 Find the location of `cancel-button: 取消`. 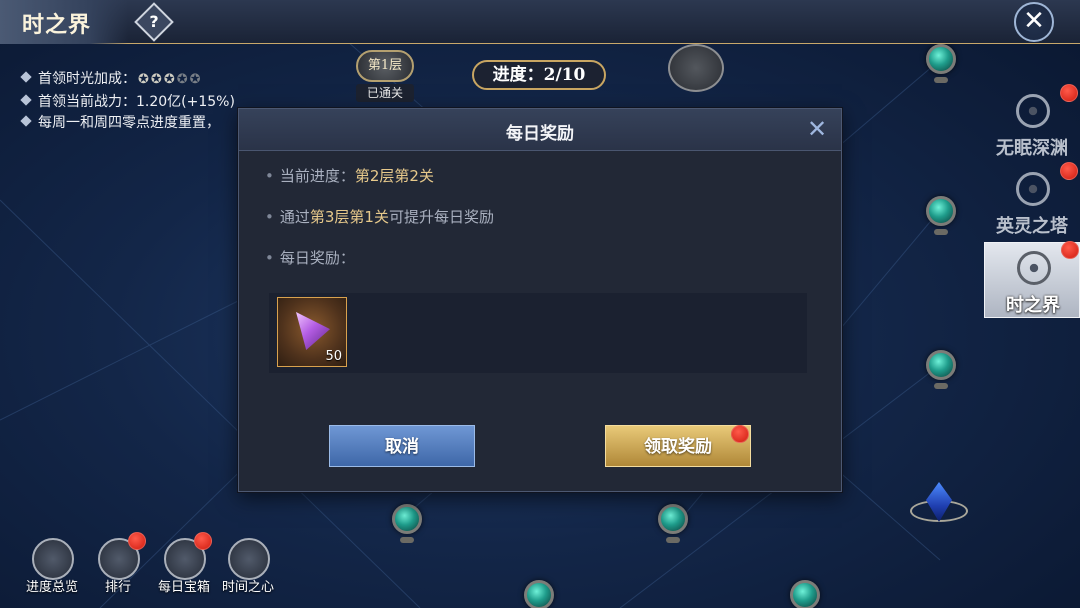

cancel-button: 取消 is located at coordinates (402, 446).